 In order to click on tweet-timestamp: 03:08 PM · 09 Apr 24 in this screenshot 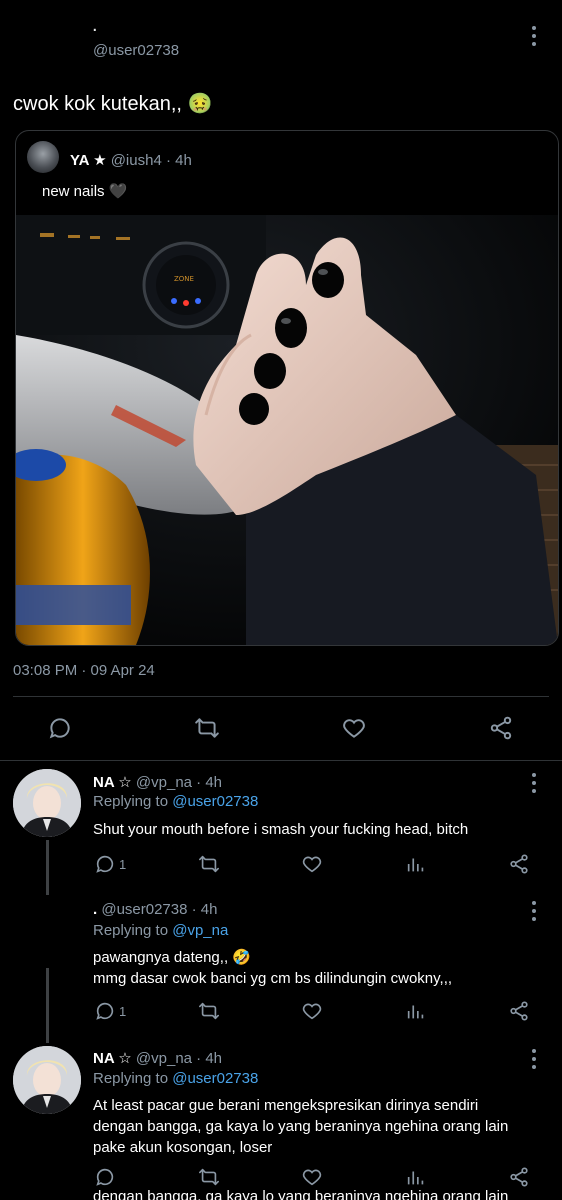, I will do `click(84, 670)`.